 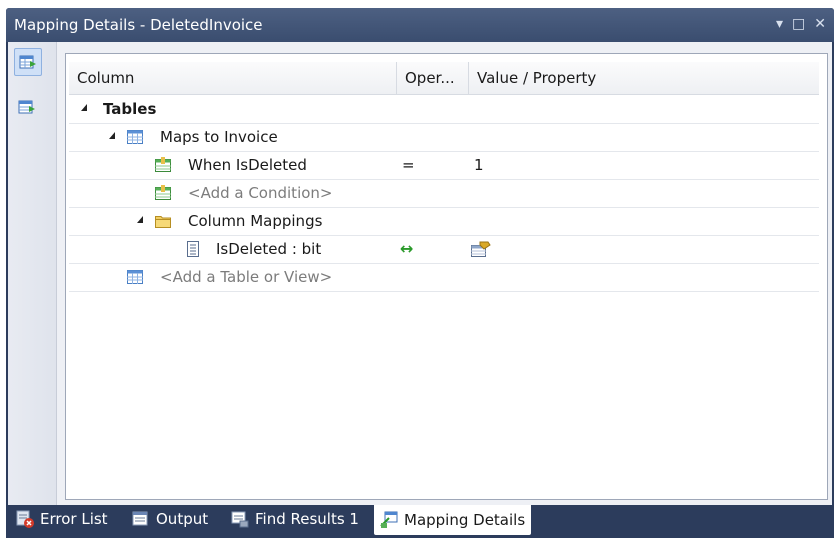 What do you see at coordinates (644, 78) in the screenshot?
I see `column-header-value-property: Value / Property` at bounding box center [644, 78].